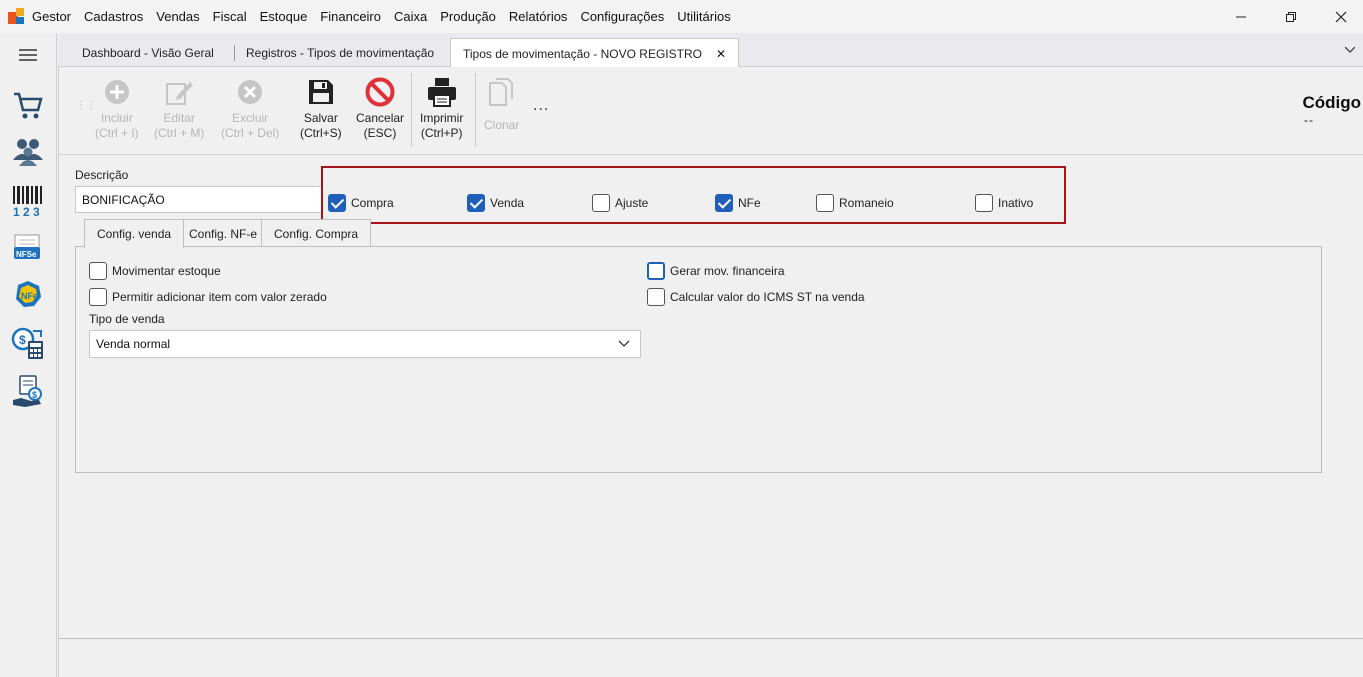 The image size is (1363, 677). I want to click on movimentar-estoque-checkbox, so click(98, 271).